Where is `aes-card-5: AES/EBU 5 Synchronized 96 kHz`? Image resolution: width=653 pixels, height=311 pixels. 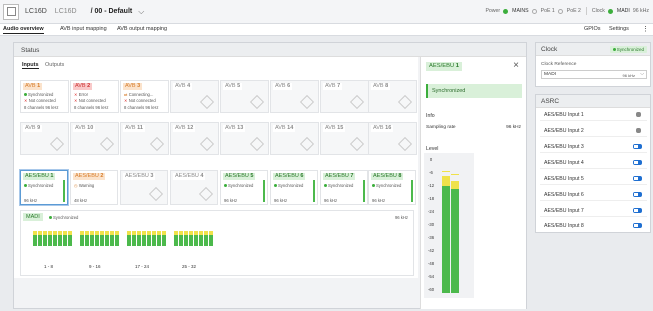
aes-card-5: AES/EBU 5 Synchronized 96 kHz is located at coordinates (244, 187).